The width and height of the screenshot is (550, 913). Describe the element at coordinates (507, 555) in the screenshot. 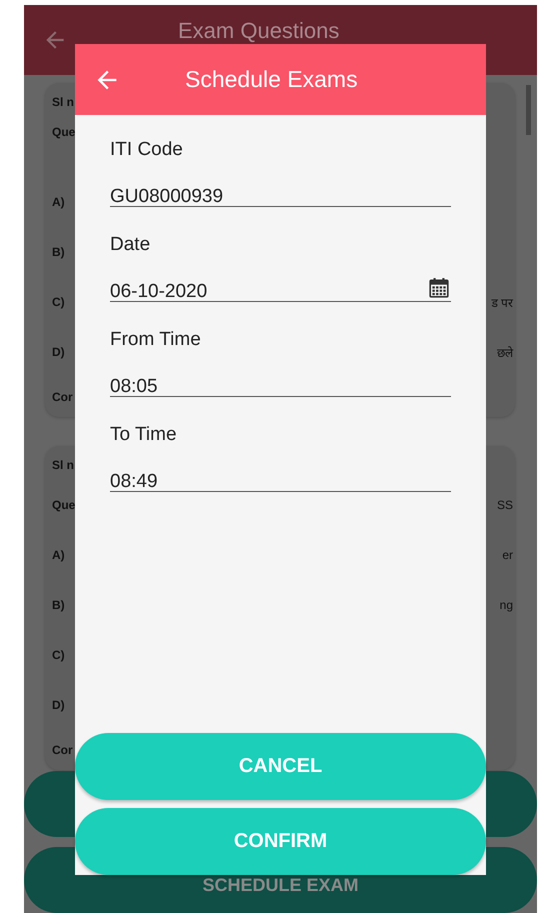

I see `field-value: er` at that location.